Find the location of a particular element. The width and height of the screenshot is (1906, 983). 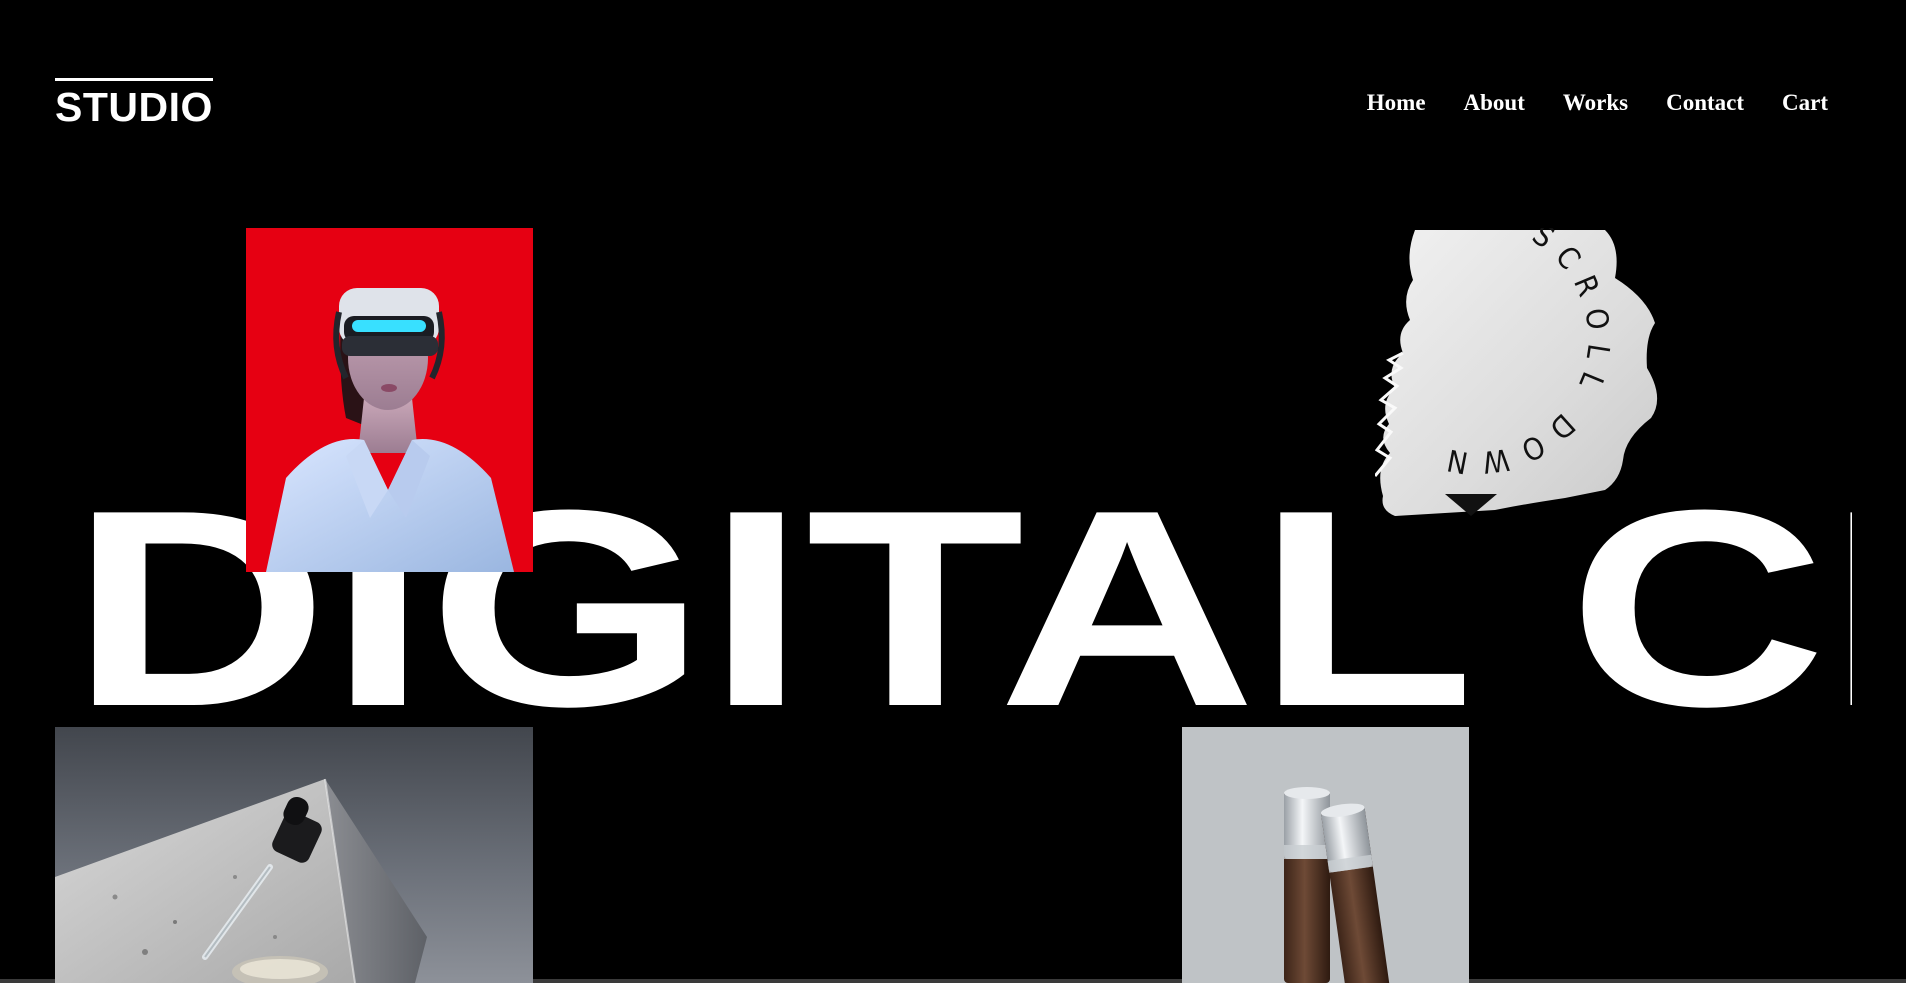

vr-woman-illustration is located at coordinates (389, 400).